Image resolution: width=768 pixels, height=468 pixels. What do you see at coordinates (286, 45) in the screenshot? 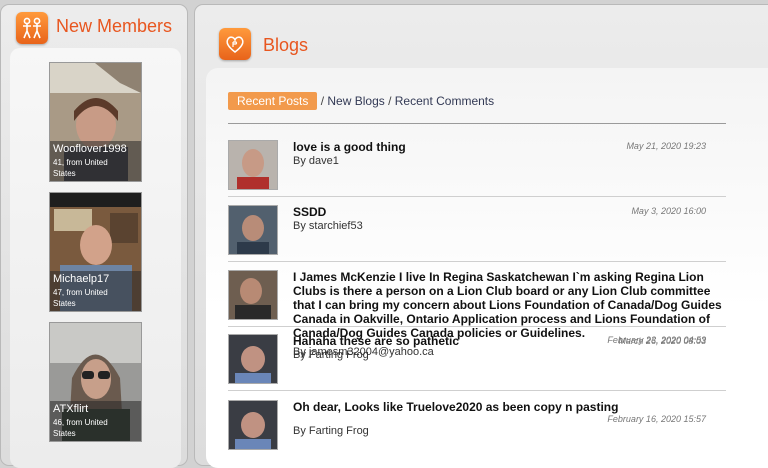
I see `blogs-title: Blogs` at bounding box center [286, 45].